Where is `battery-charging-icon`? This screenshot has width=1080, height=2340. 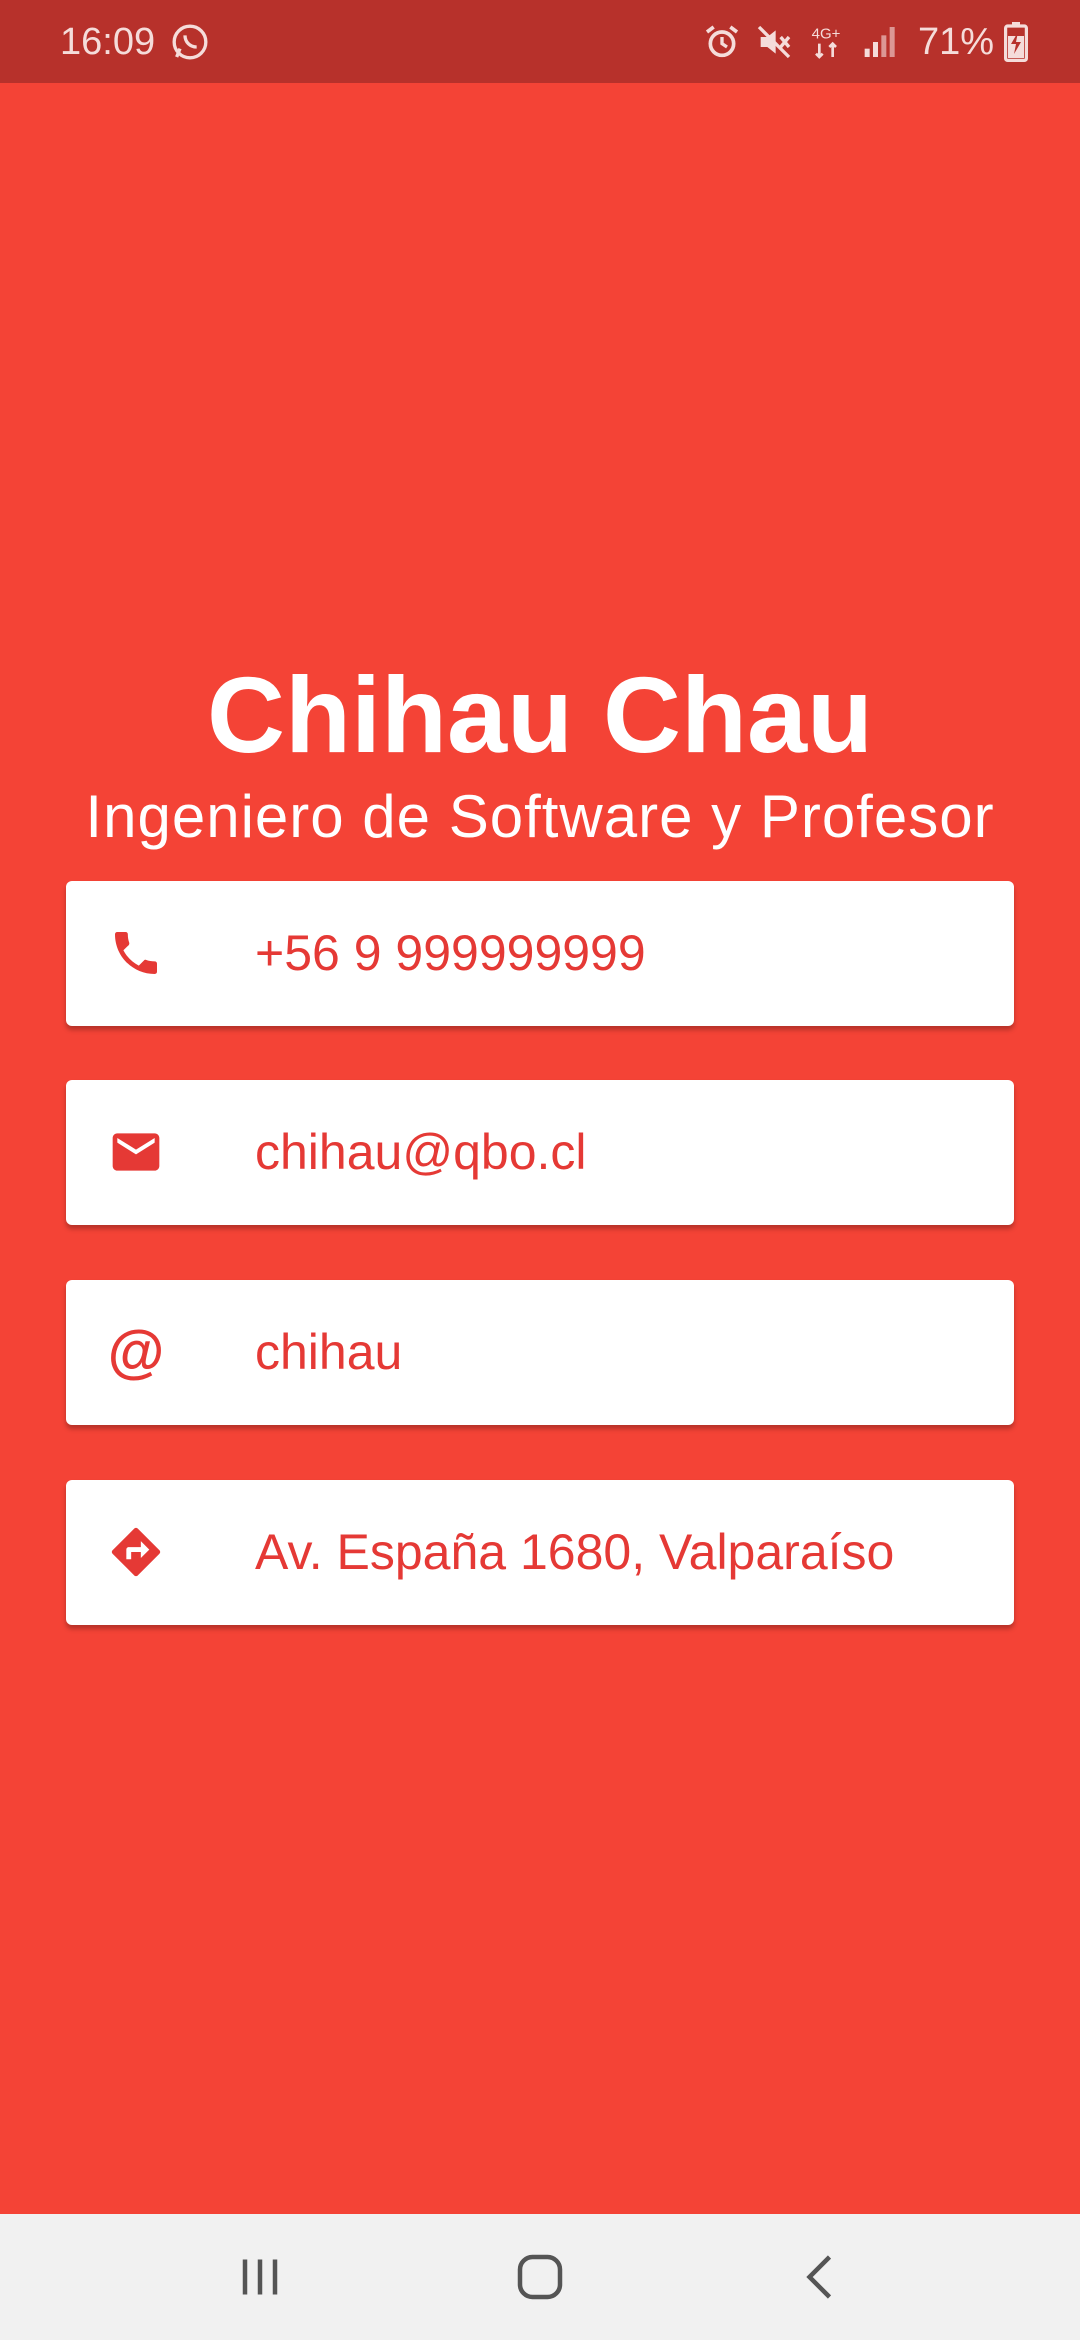
battery-charging-icon is located at coordinates (1016, 42).